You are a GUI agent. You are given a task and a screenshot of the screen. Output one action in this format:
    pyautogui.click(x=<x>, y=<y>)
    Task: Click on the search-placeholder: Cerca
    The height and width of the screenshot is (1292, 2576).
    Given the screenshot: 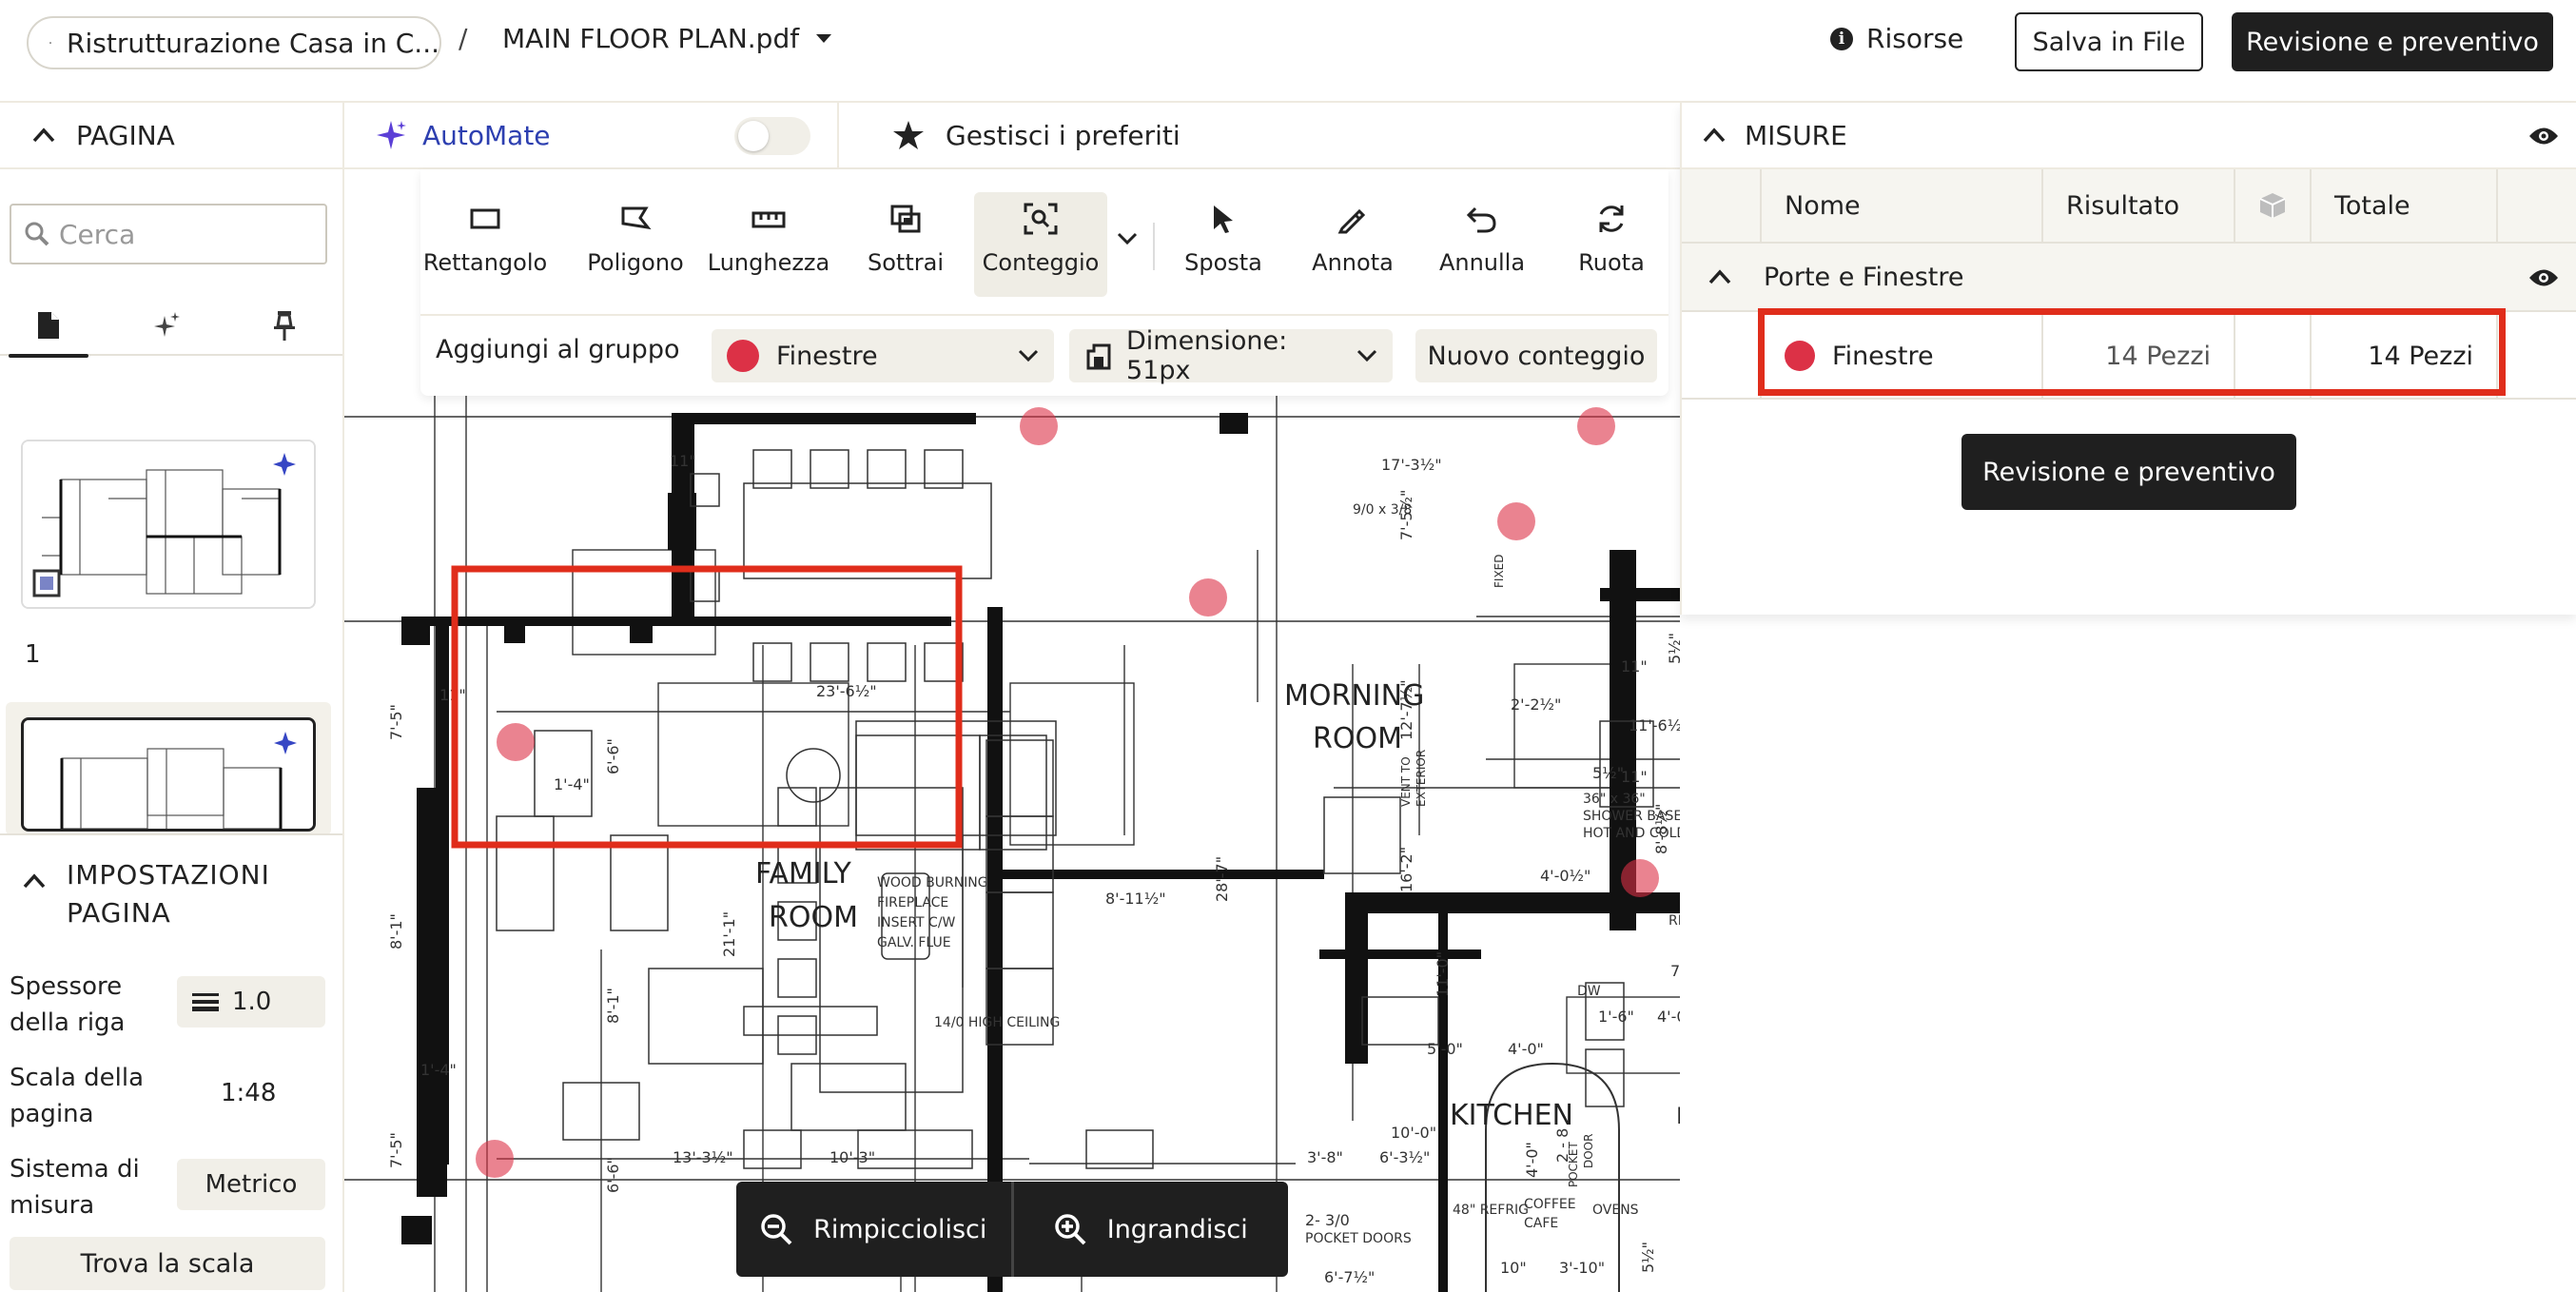 What is the action you would take?
    pyautogui.click(x=98, y=234)
    